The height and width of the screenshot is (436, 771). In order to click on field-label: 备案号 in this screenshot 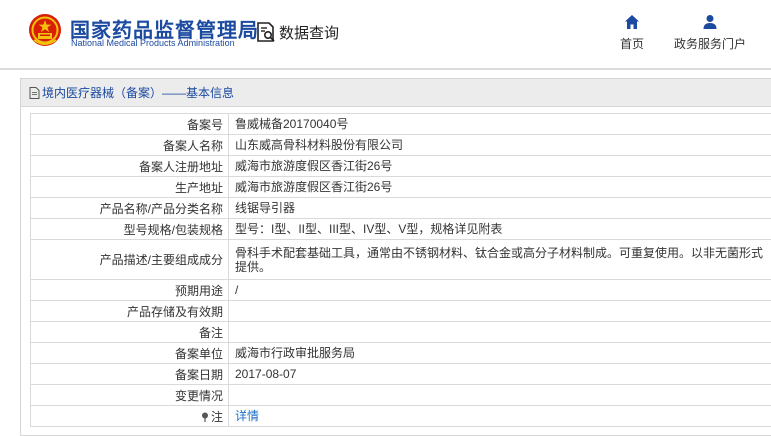, I will do `click(129, 124)`.